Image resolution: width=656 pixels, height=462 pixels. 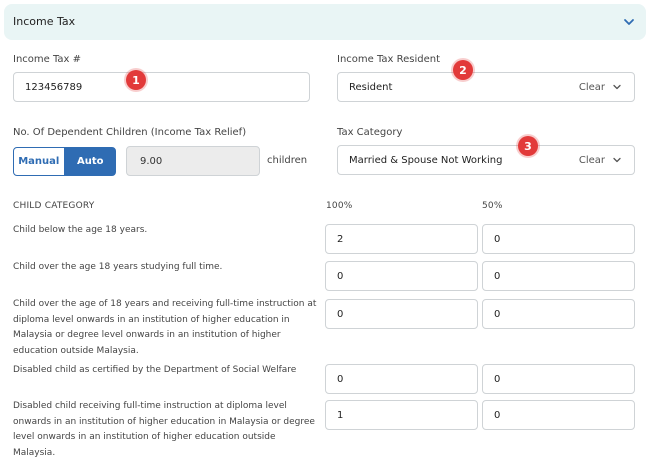 What do you see at coordinates (161, 87) in the screenshot?
I see `income-tax-number-input: 123456789` at bounding box center [161, 87].